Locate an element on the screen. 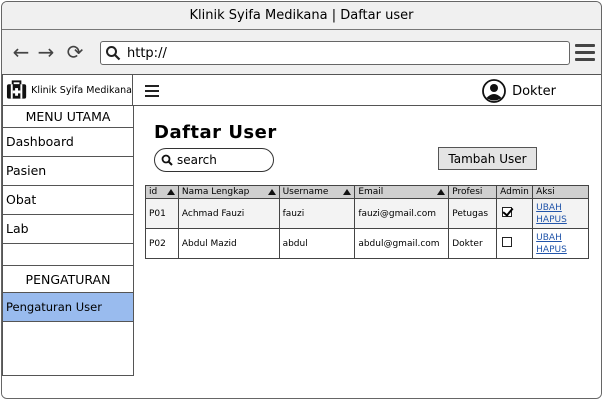 This screenshot has height=400, width=603. browser-menu-icon is located at coordinates (585, 53).